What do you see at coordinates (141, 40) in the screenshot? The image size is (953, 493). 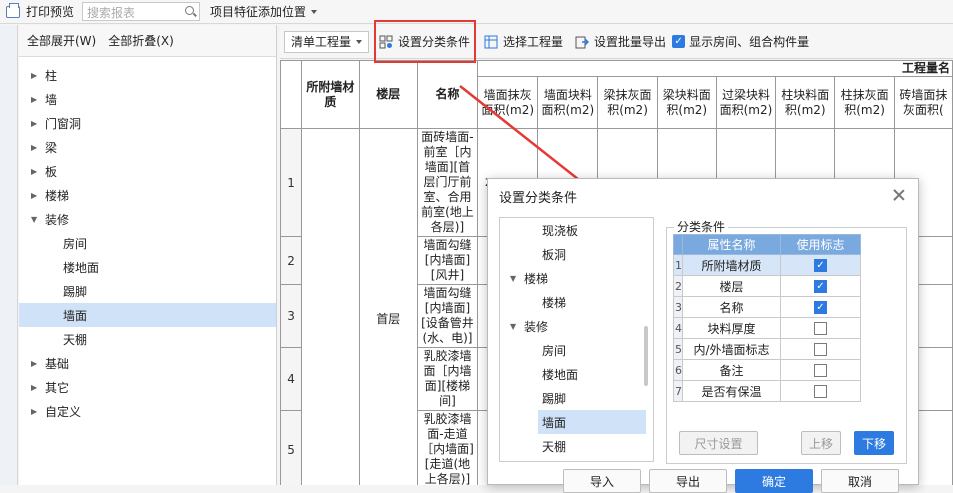 I see `collapse-all-button: 全部折叠(X)` at bounding box center [141, 40].